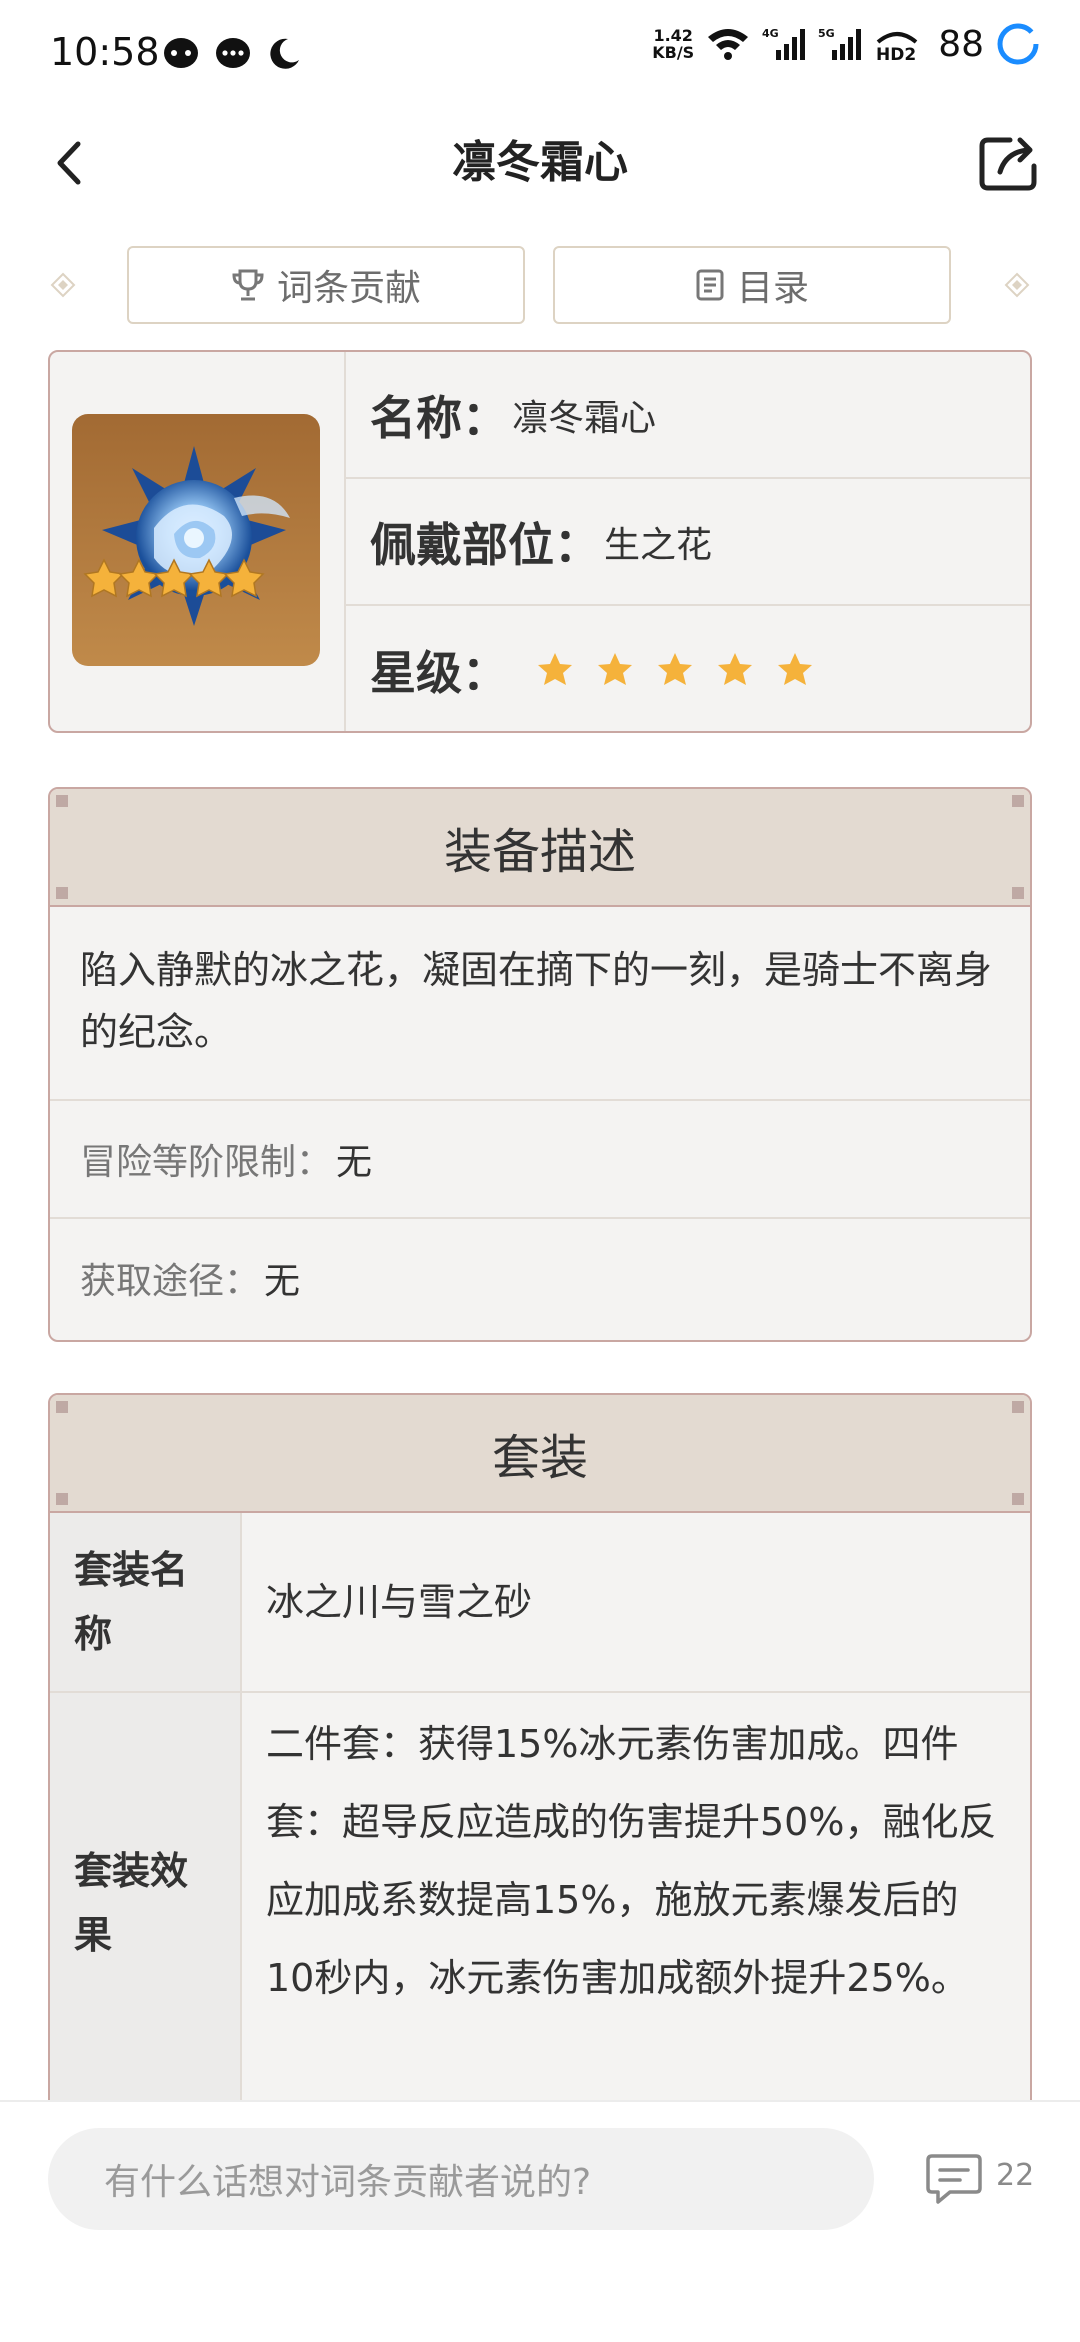 This screenshot has height=2342, width=1080. What do you see at coordinates (584, 418) in the screenshot?
I see `name-value: 凛冬霜心` at bounding box center [584, 418].